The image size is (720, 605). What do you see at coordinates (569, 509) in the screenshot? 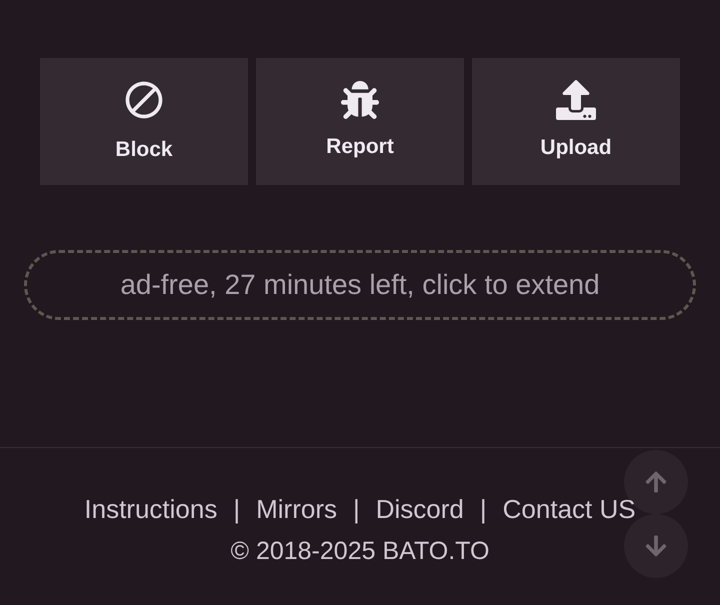
I see `footer-link: Contact US` at bounding box center [569, 509].